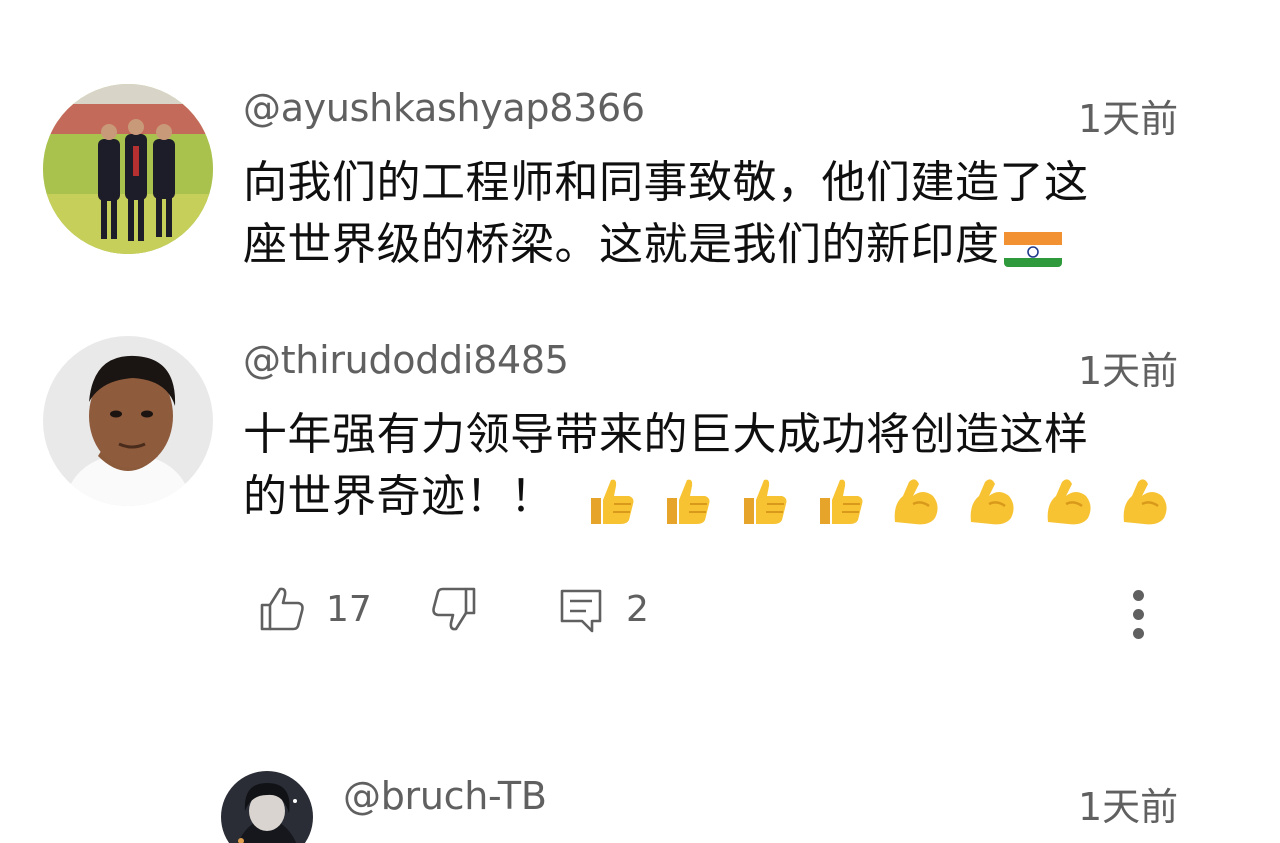 Image resolution: width=1280 pixels, height=843 pixels. I want to click on more-options-button, so click(1138, 615).